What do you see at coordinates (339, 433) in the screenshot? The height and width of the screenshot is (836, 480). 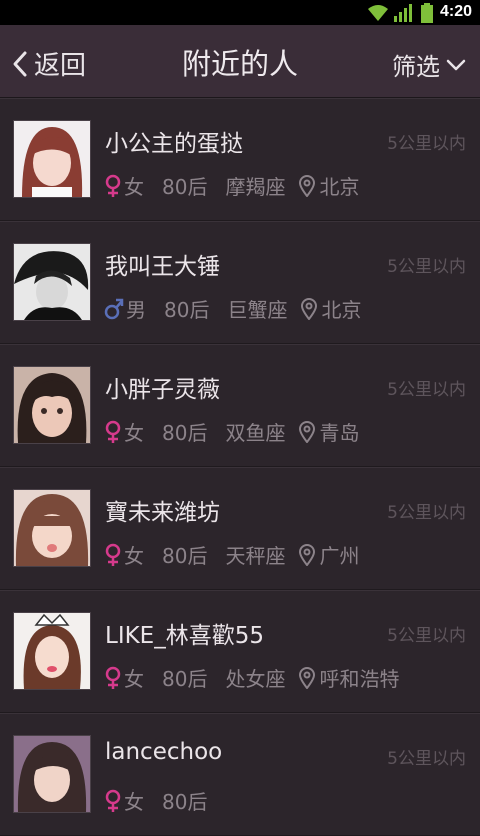 I see `location: 青岛` at bounding box center [339, 433].